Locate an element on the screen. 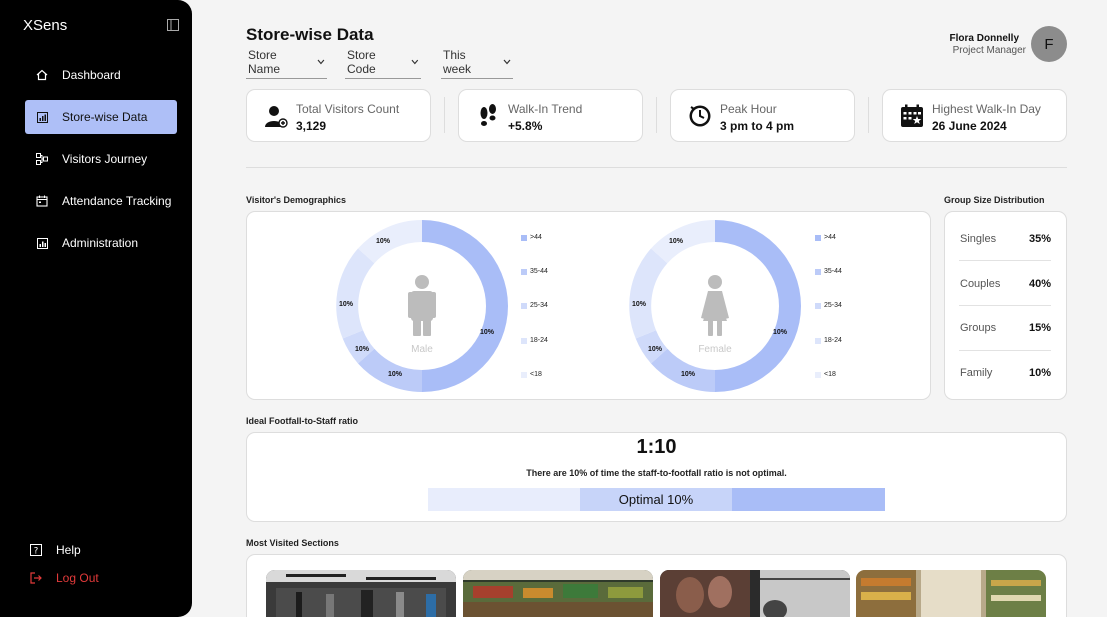 Image resolution: width=1107 pixels, height=617 pixels. female-label-lt18: 10% is located at coordinates (676, 241).